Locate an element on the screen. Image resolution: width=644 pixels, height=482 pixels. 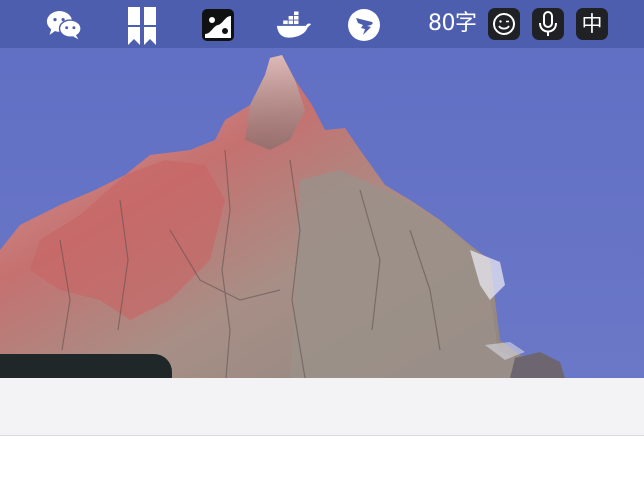
wechat-icon is located at coordinates (64, 25).